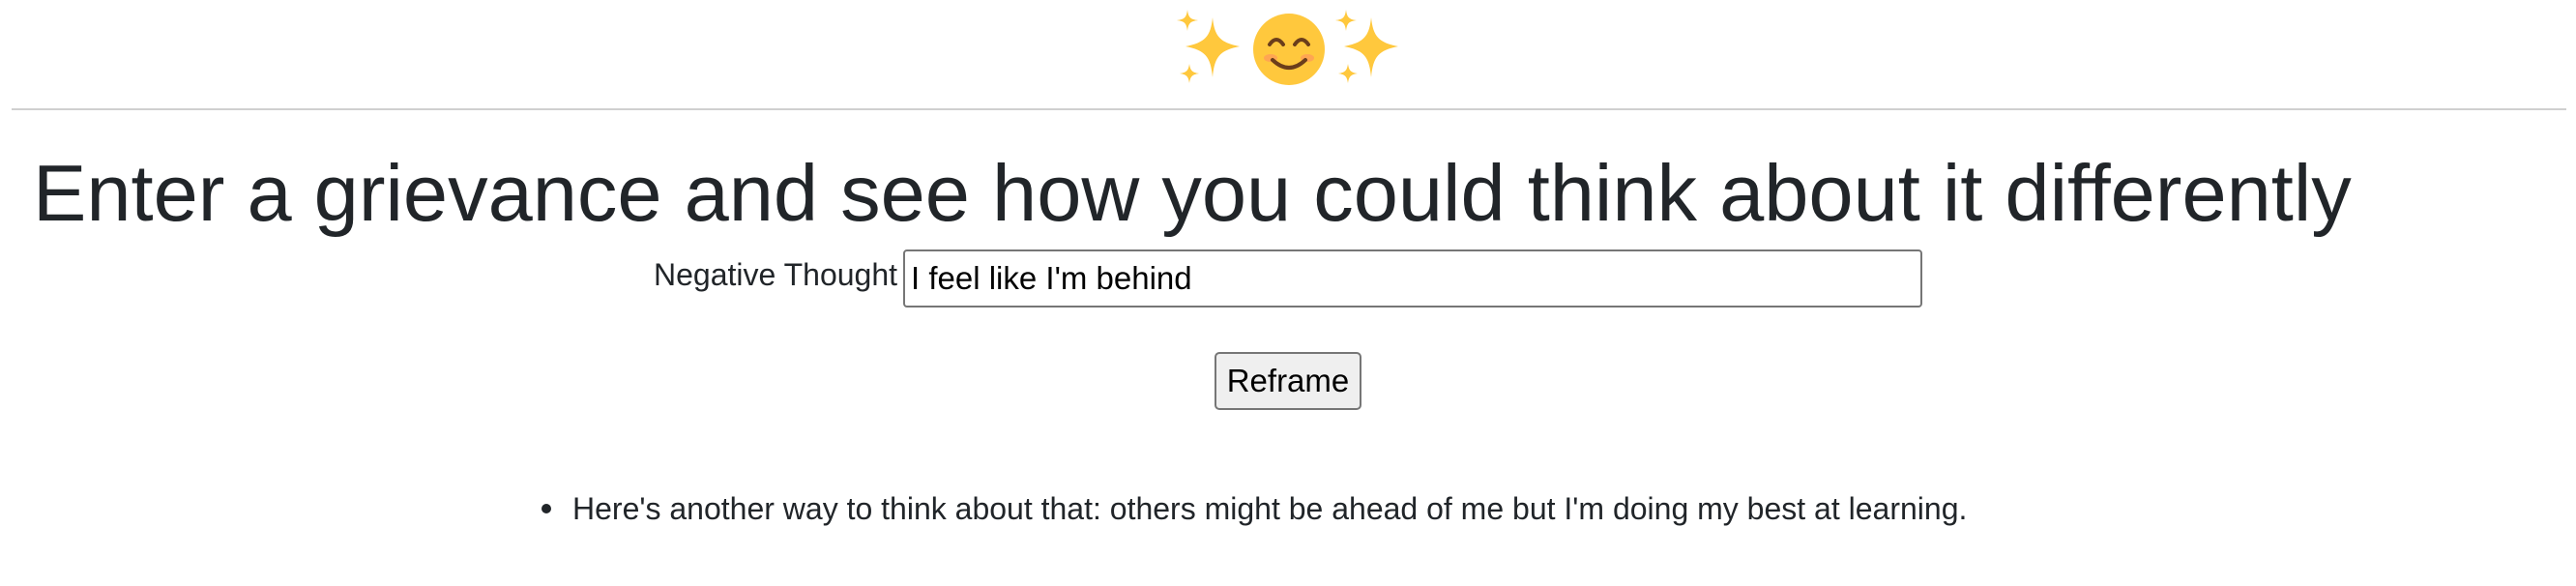 Image resolution: width=2576 pixels, height=586 pixels. I want to click on bullet-icon, so click(546, 509).